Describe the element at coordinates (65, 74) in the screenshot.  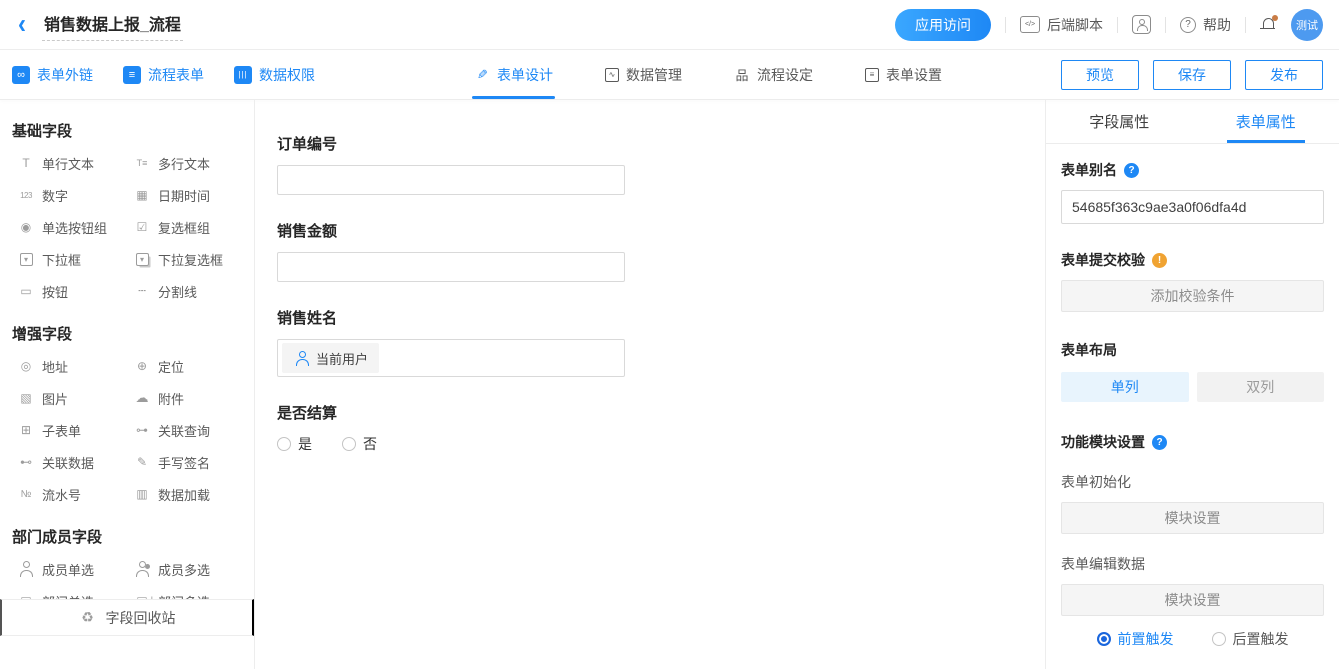
I see `shortcut-label: 表单外链` at that location.